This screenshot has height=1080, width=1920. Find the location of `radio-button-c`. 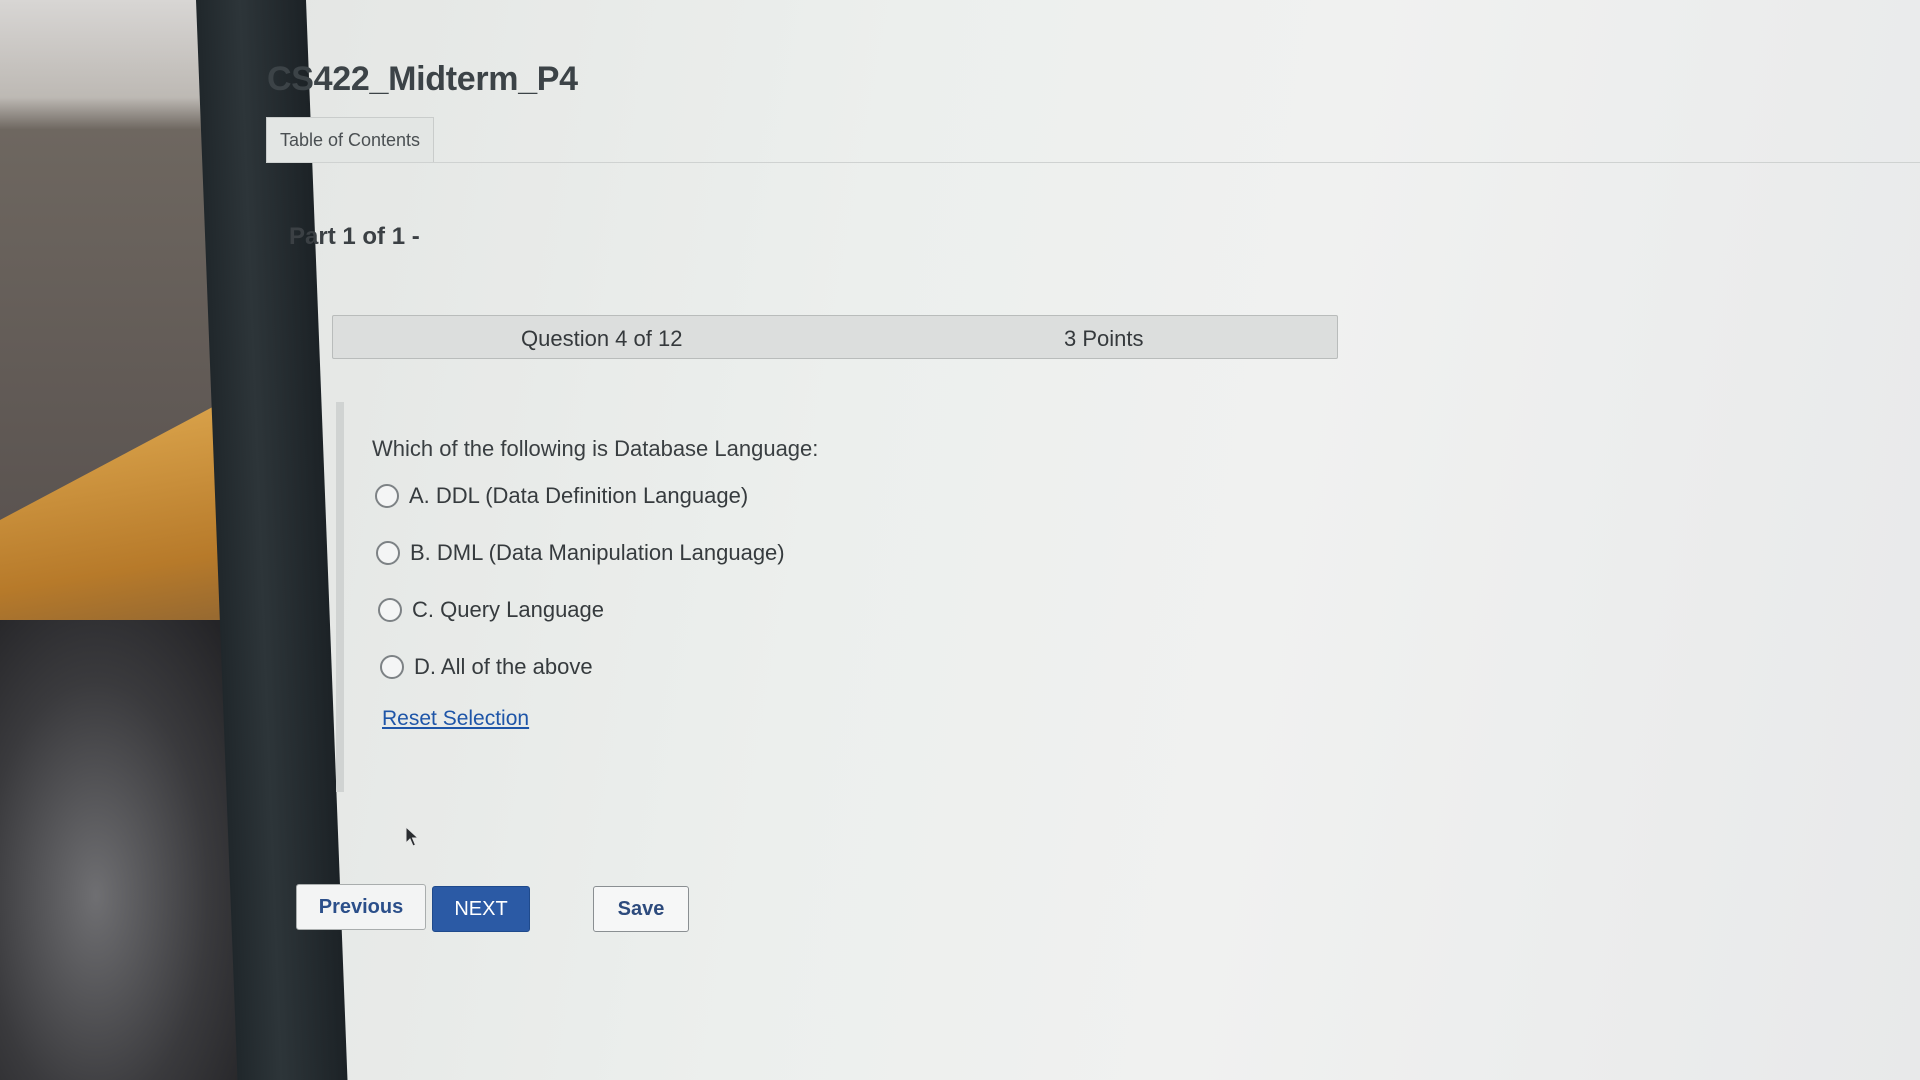

radio-button-c is located at coordinates (390, 610).